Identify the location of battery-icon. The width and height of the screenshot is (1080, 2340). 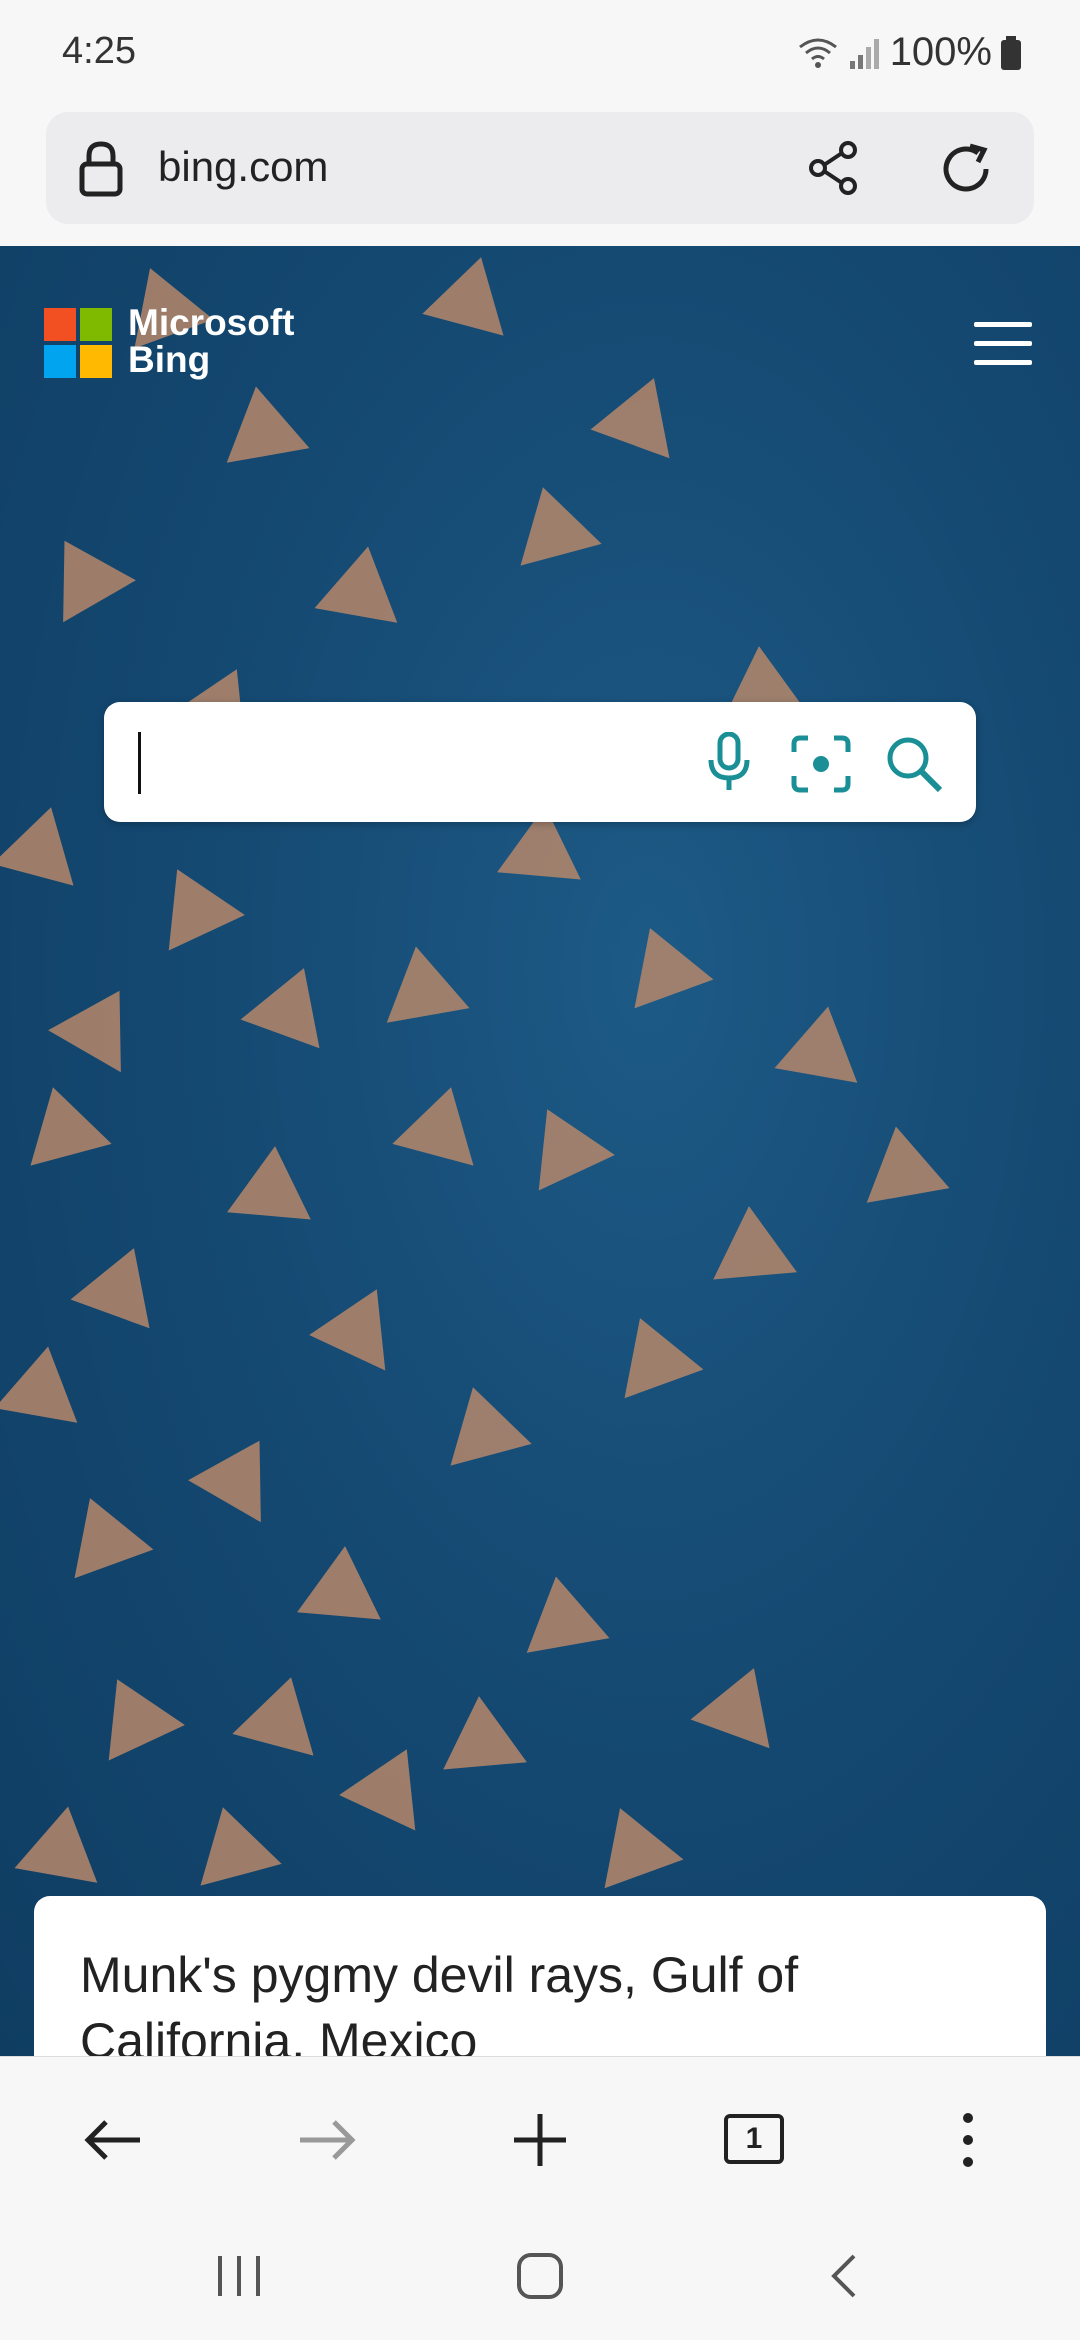
(1011, 52).